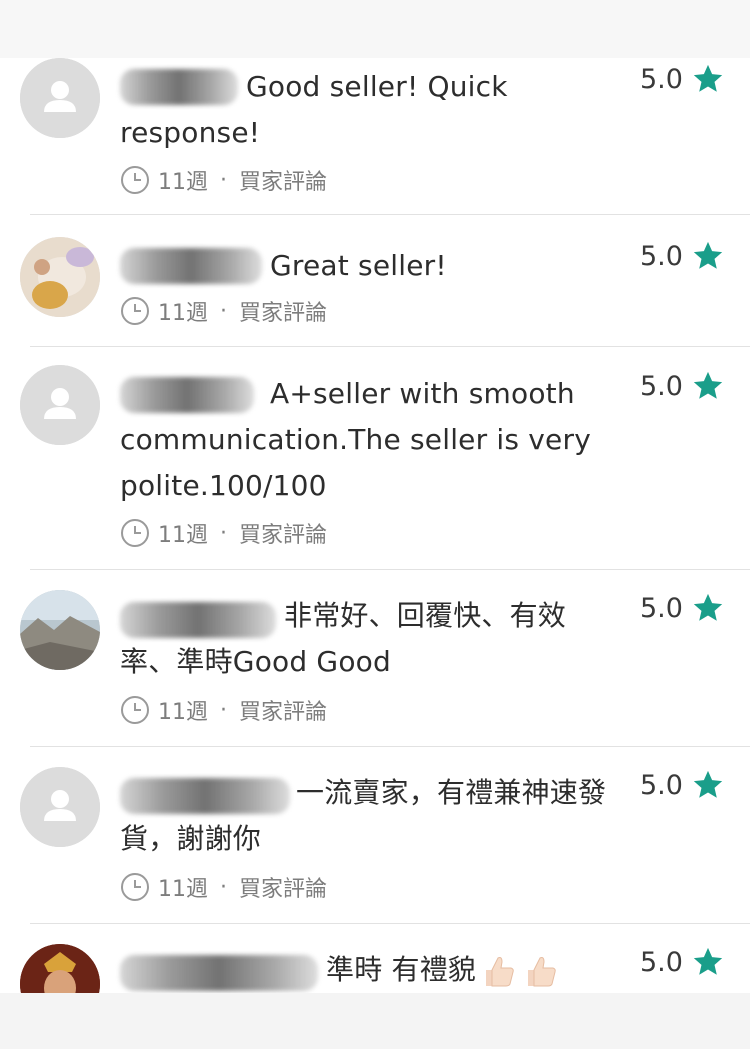 This screenshot has height=1049, width=750. Describe the element at coordinates (343, 638) in the screenshot. I see `review-text: 非常好、回覆快、有效率、準時Good Good` at that location.